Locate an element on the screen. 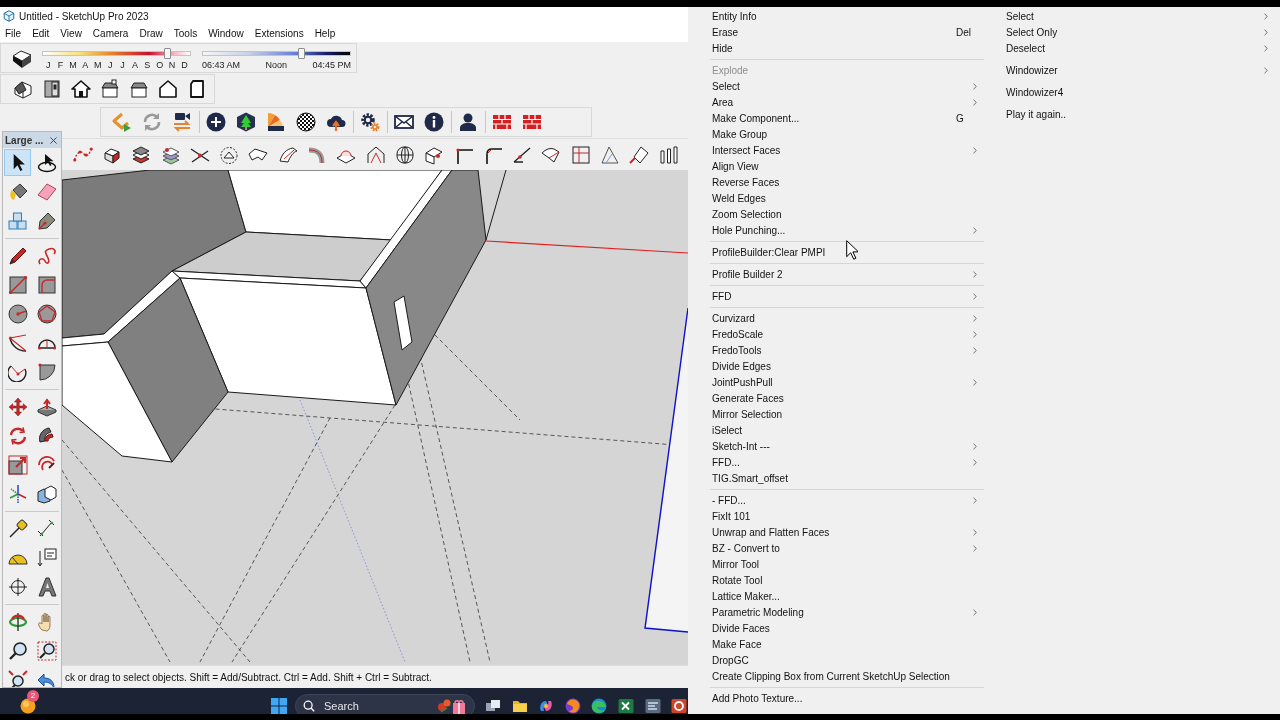 The height and width of the screenshot is (720, 1280). close-icon is located at coordinates (53, 140).